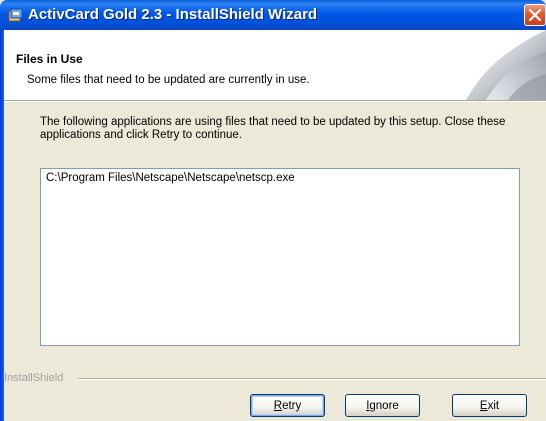 This screenshot has height=421, width=546. I want to click on exit-label: xit, so click(493, 405).